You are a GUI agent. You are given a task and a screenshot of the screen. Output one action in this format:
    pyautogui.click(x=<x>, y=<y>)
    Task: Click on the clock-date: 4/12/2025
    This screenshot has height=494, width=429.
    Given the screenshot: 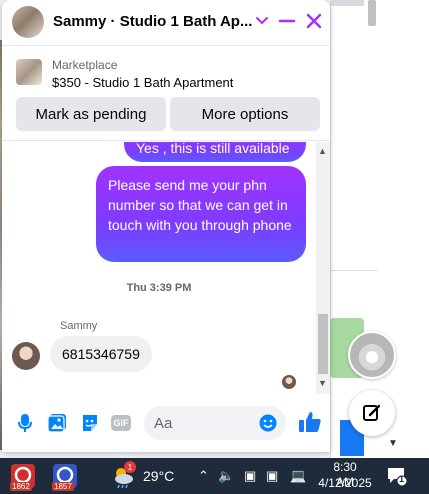 What is the action you would take?
    pyautogui.click(x=345, y=483)
    